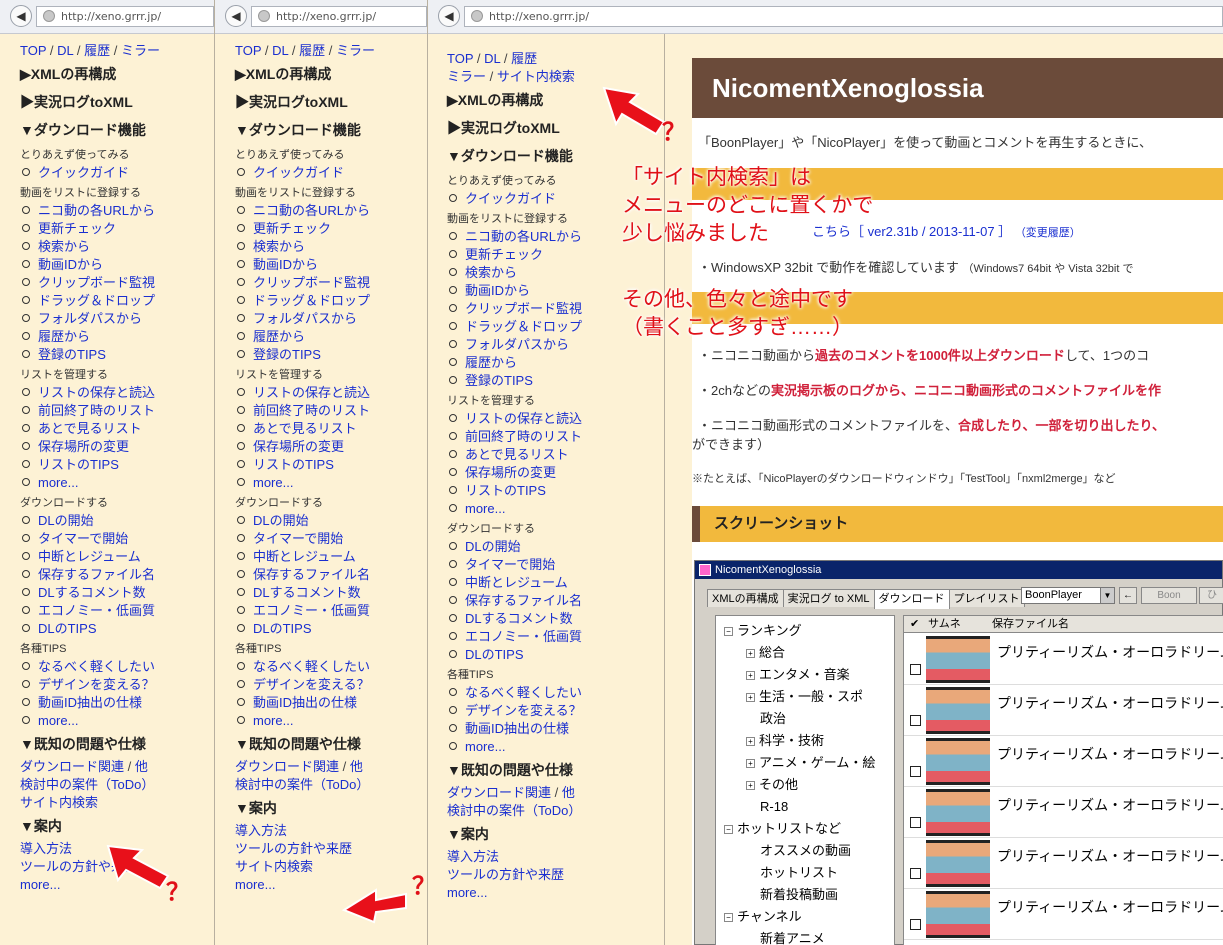 The image size is (1223, 945). What do you see at coordinates (117, 74) in the screenshot?
I see `menu-xml: ▶XMLの再構成` at bounding box center [117, 74].